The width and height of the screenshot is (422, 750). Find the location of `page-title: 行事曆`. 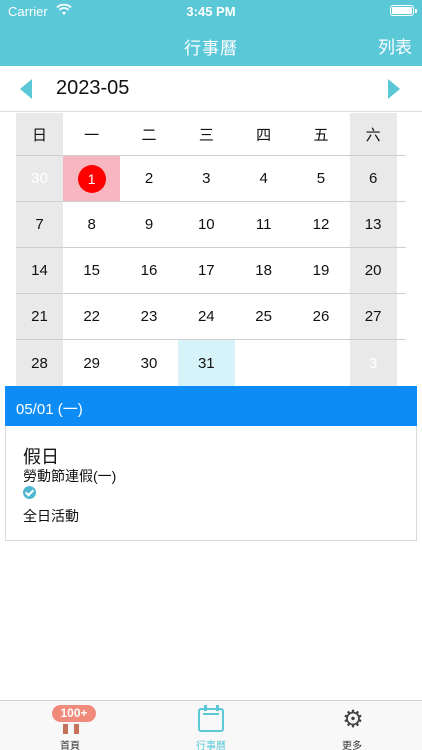

page-title: 行事曆 is located at coordinates (211, 48).